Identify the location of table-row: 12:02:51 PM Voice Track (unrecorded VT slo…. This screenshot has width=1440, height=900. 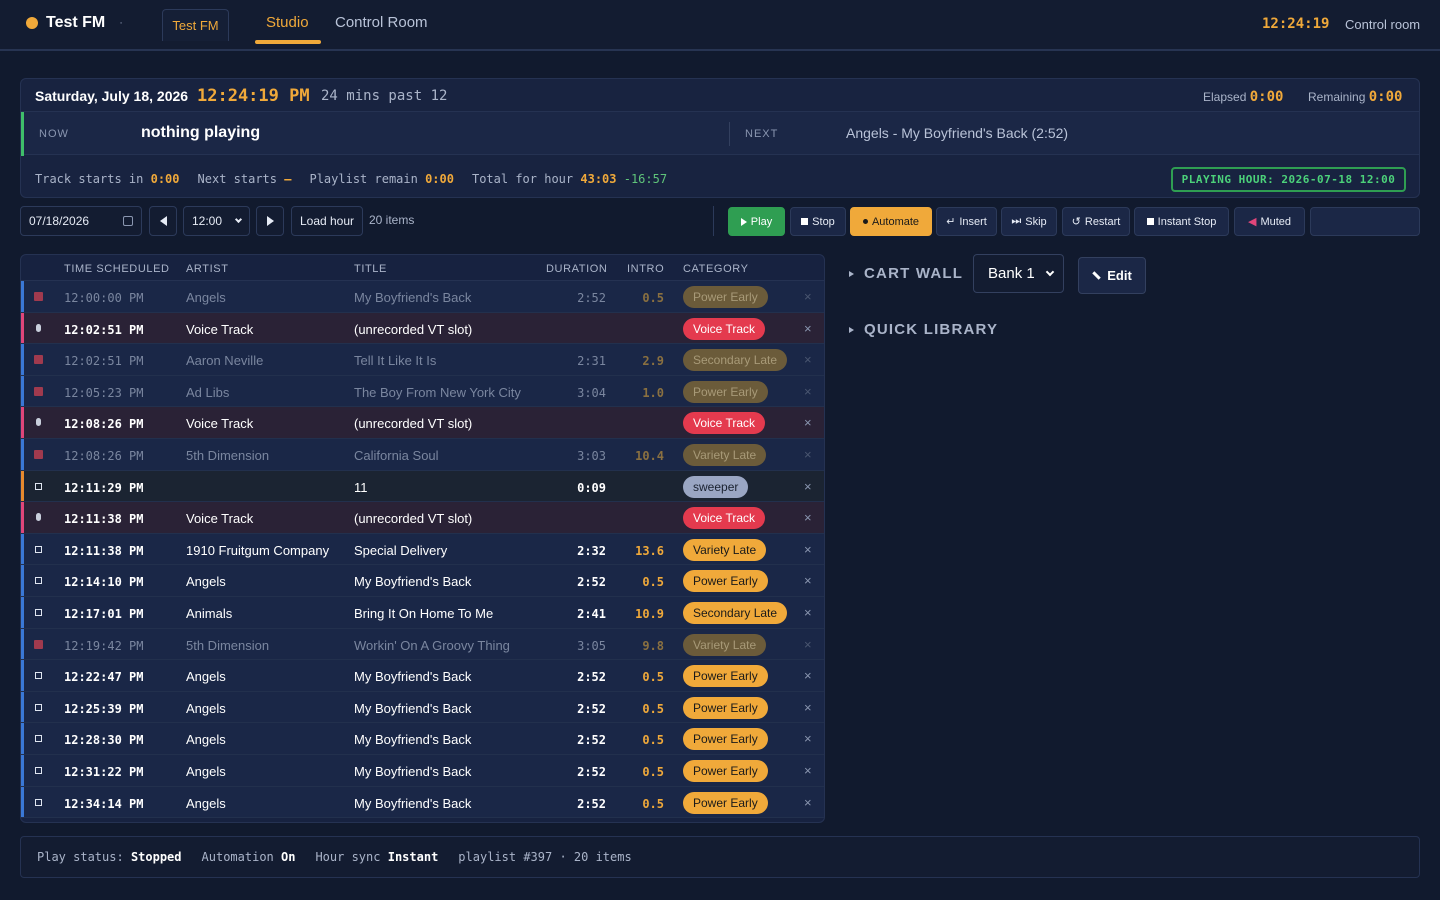
(422, 328).